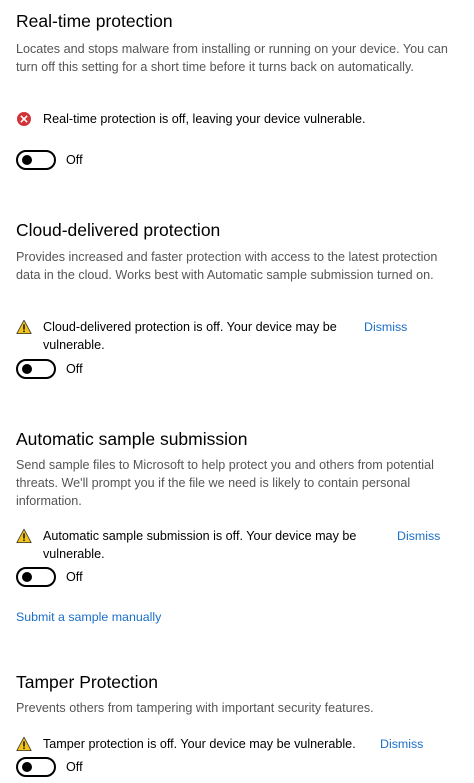 The height and width of the screenshot is (783, 474). Describe the element at coordinates (24, 119) in the screenshot. I see `error-icon` at that location.